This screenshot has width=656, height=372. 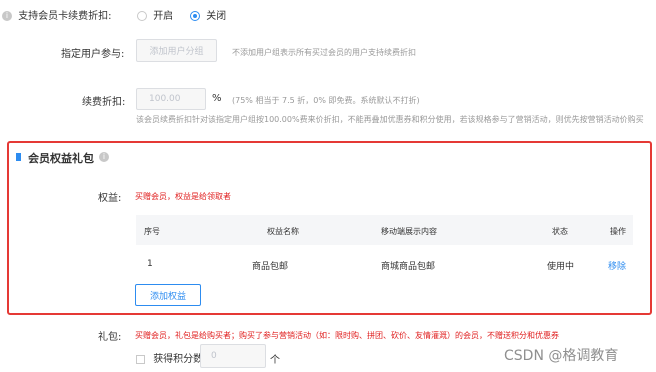 What do you see at coordinates (326, 100) in the screenshot?
I see `renew-fold-hint: (75% 相当于 7.5 折，0% 即免费。系统默认不打折)` at bounding box center [326, 100].